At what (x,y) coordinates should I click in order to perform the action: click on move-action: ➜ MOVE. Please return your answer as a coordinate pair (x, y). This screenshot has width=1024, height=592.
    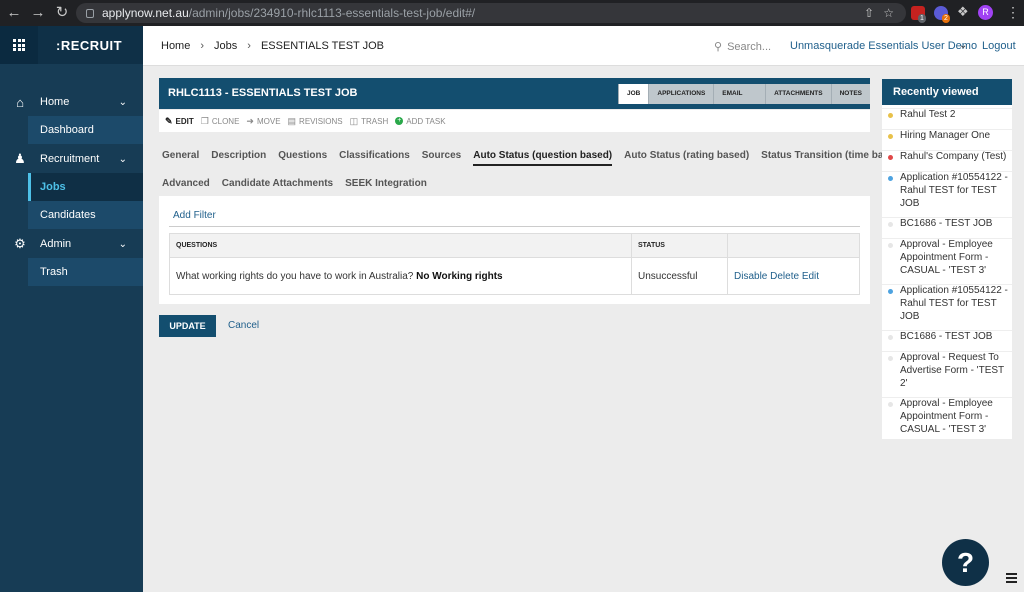
    Looking at the image, I should click on (263, 121).